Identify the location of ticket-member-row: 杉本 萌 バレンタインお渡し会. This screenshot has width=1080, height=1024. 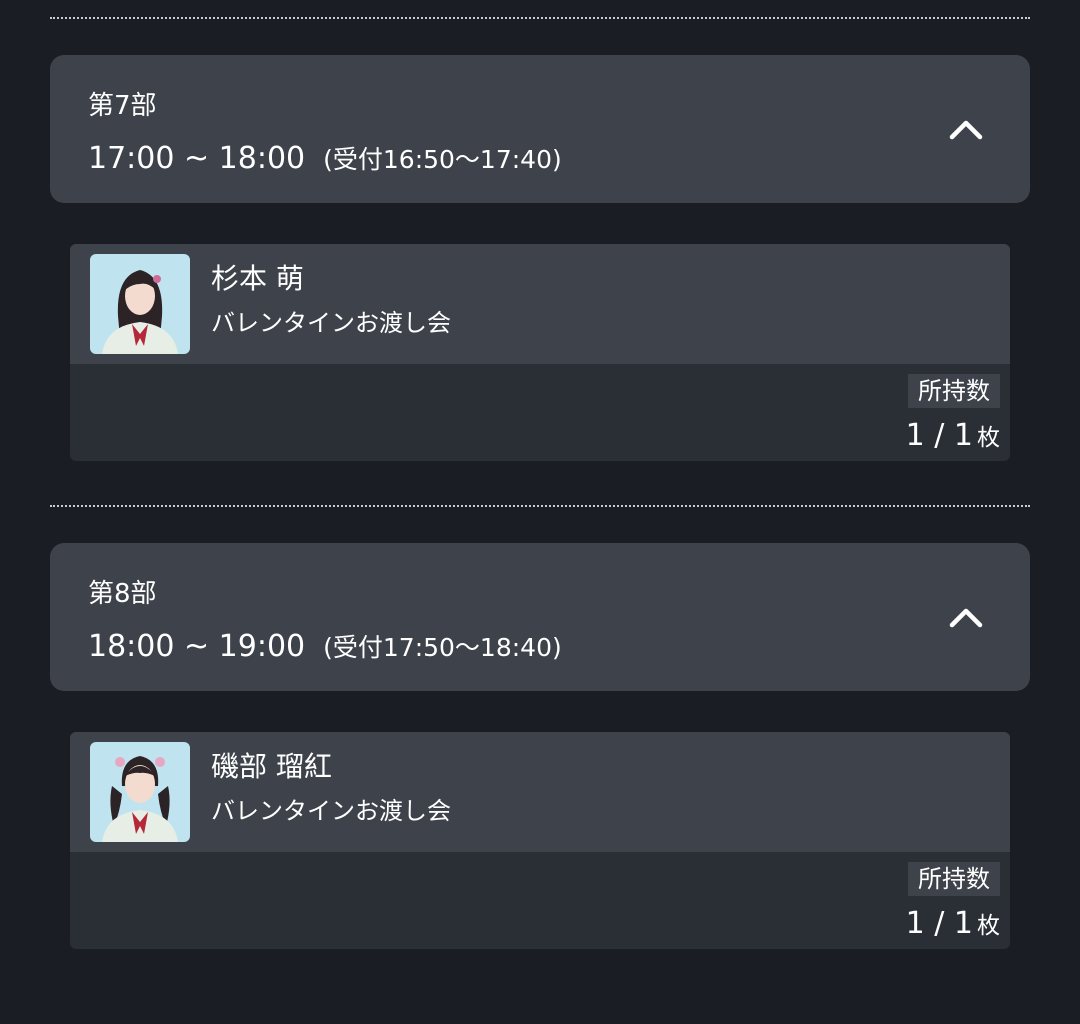
(540, 304).